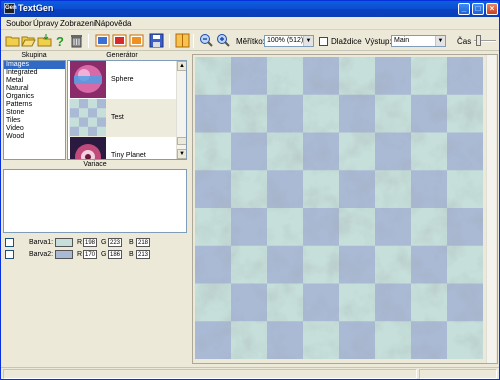 The width and height of the screenshot is (500, 380). I want to click on group-item-stone: Stone, so click(34, 113).